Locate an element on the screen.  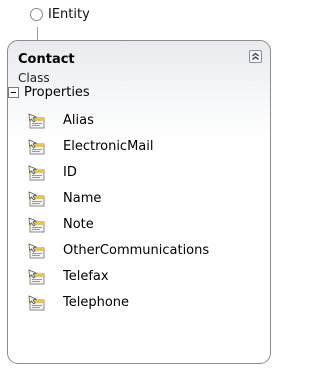
collapse-minus-icon is located at coordinates (13, 92).